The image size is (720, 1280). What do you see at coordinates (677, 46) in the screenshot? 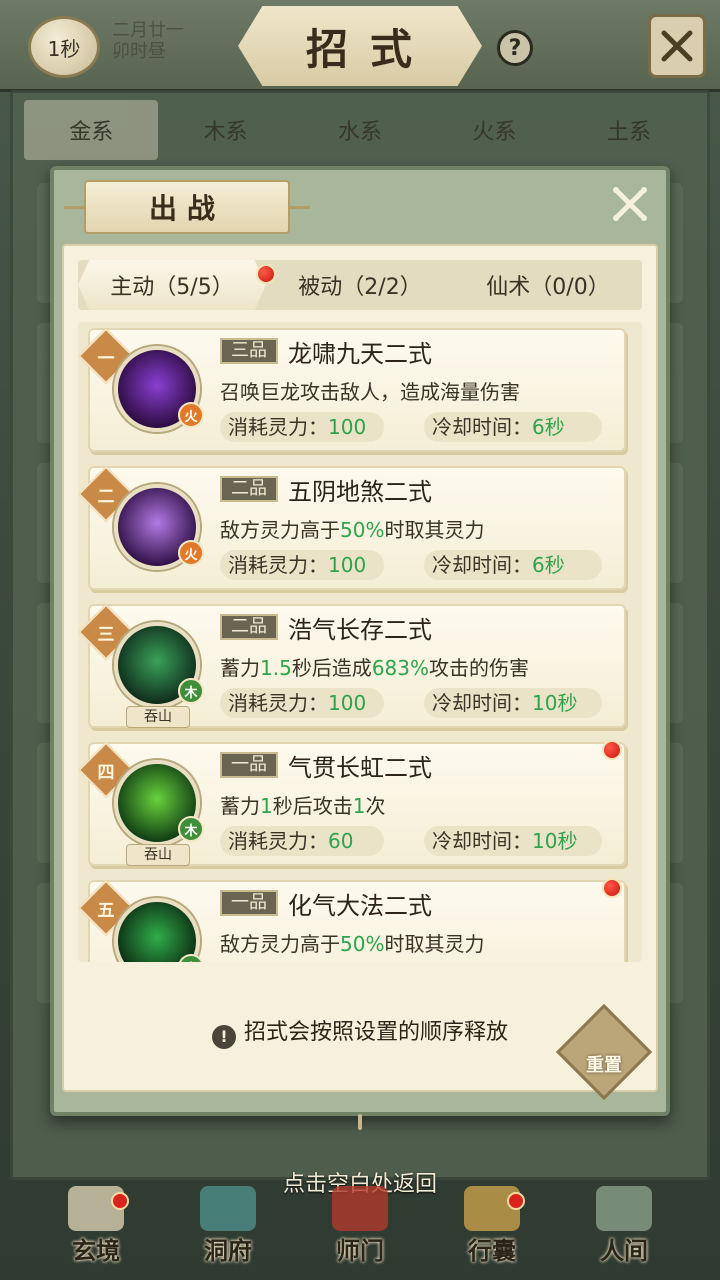
I see `close-button` at bounding box center [677, 46].